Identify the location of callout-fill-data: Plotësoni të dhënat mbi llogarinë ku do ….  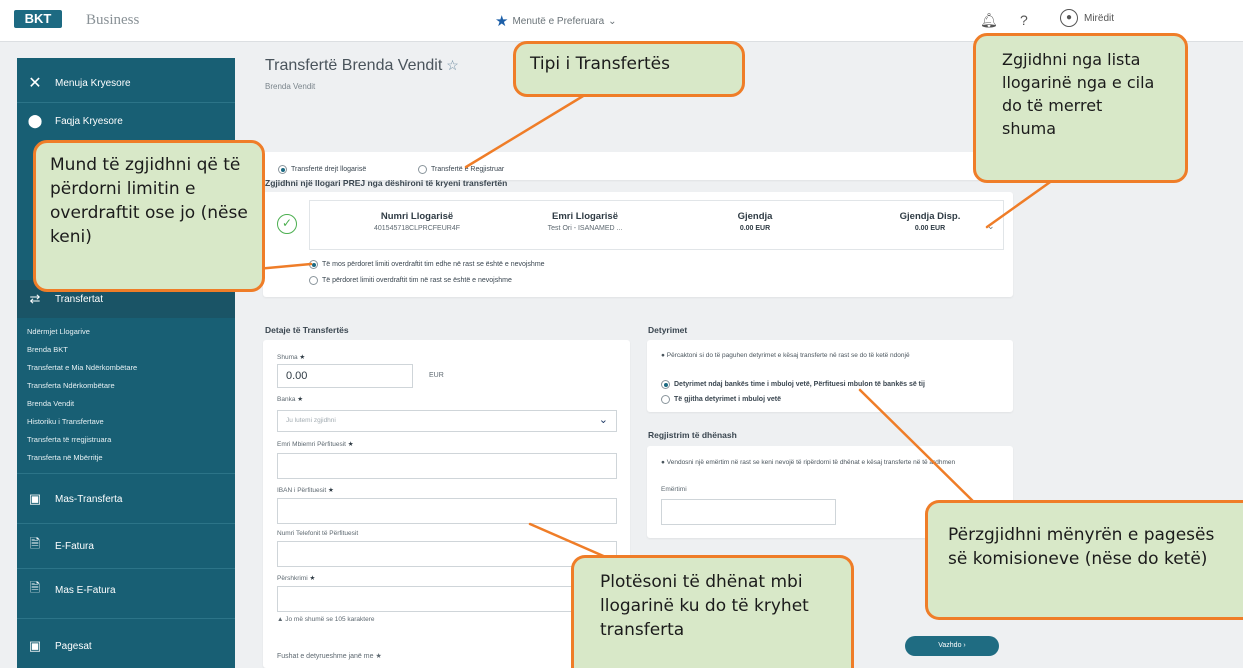
(712, 611).